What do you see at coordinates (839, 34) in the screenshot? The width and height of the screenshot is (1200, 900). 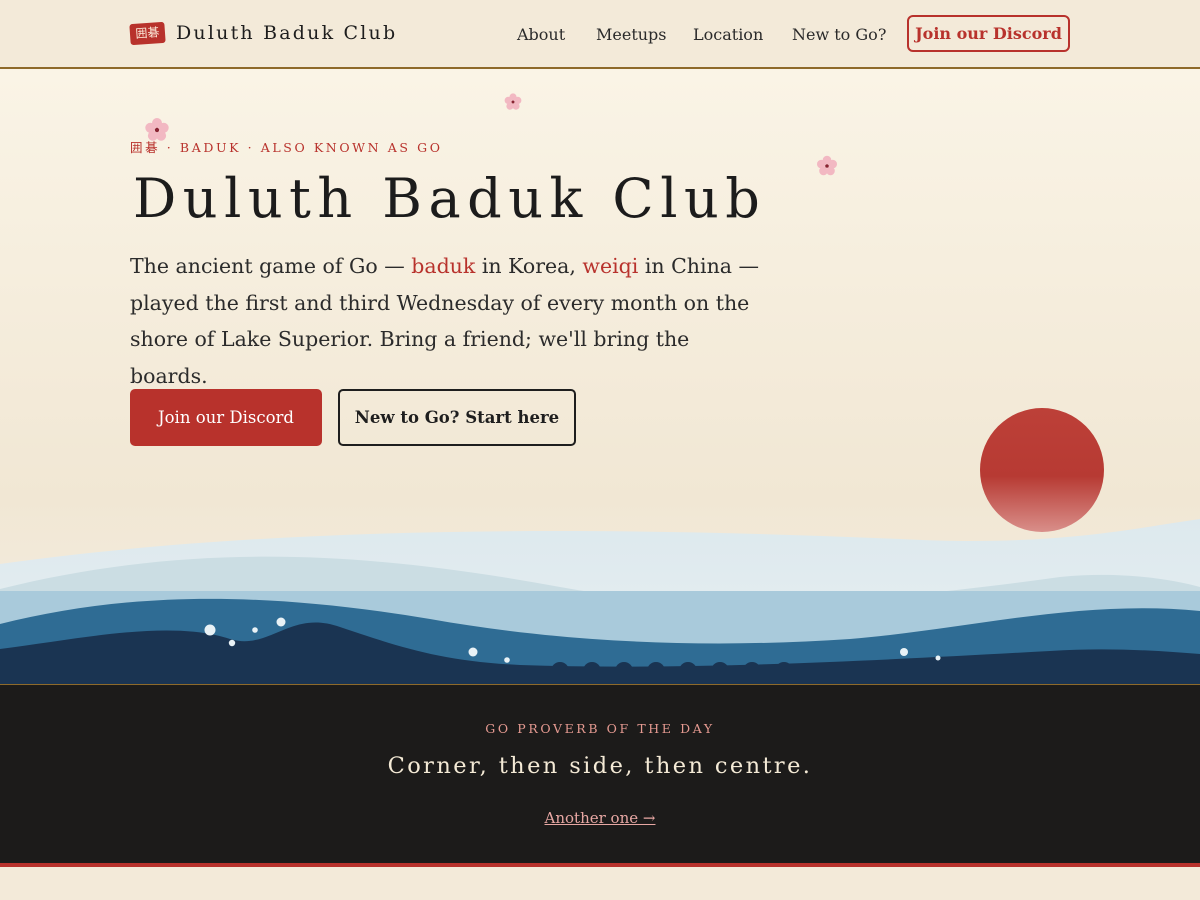 I see `nav-new-to-go-link: New to Go?` at bounding box center [839, 34].